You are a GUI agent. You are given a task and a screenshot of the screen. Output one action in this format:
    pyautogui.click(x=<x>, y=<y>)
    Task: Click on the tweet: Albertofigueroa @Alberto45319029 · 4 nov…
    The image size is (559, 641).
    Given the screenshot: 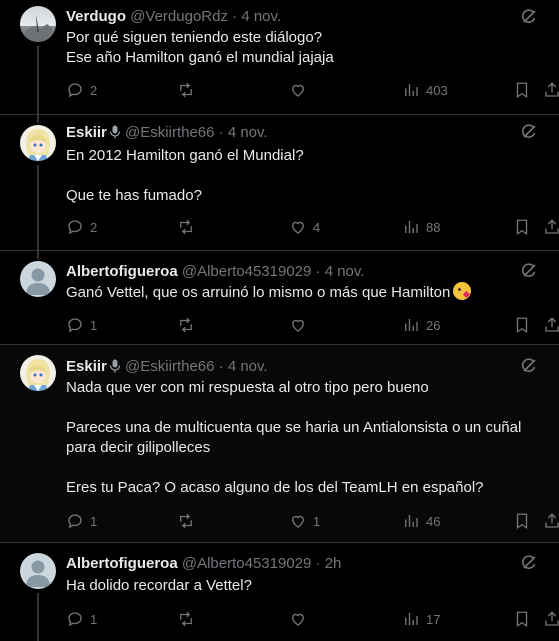 What is the action you would take?
    pyautogui.click(x=279, y=297)
    